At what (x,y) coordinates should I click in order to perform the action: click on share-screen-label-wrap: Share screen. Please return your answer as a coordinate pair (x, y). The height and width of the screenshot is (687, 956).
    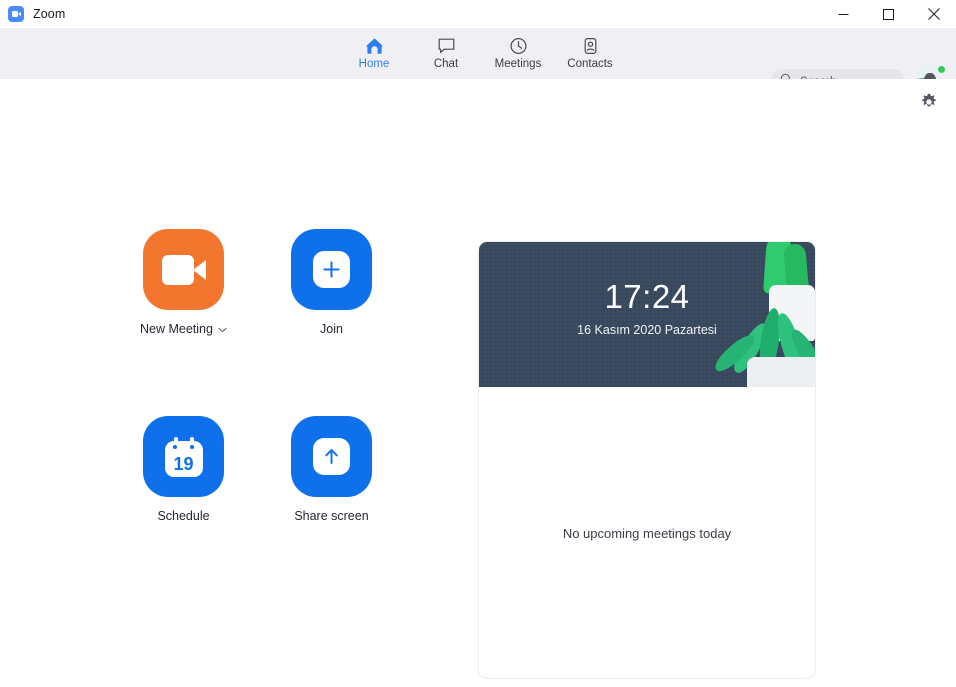
    Looking at the image, I should click on (331, 516).